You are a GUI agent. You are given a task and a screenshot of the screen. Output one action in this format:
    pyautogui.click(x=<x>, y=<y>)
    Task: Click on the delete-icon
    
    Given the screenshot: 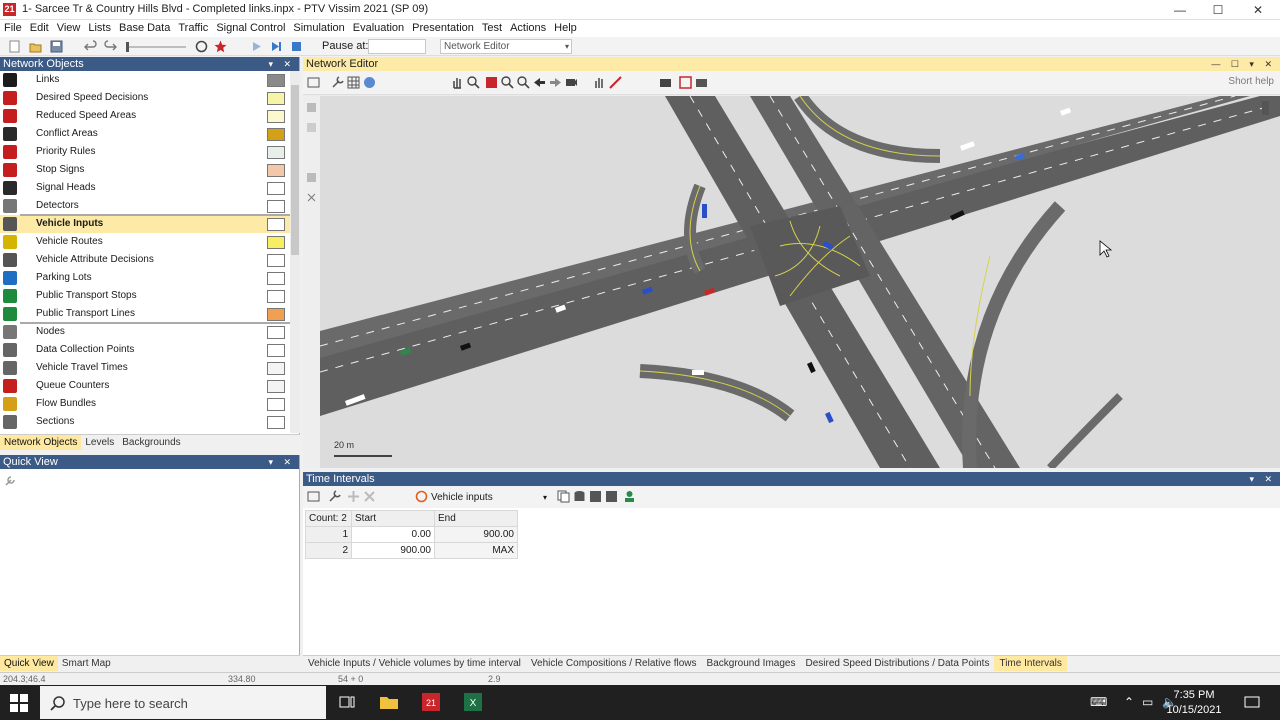 What is the action you would take?
    pyautogui.click(x=369, y=496)
    